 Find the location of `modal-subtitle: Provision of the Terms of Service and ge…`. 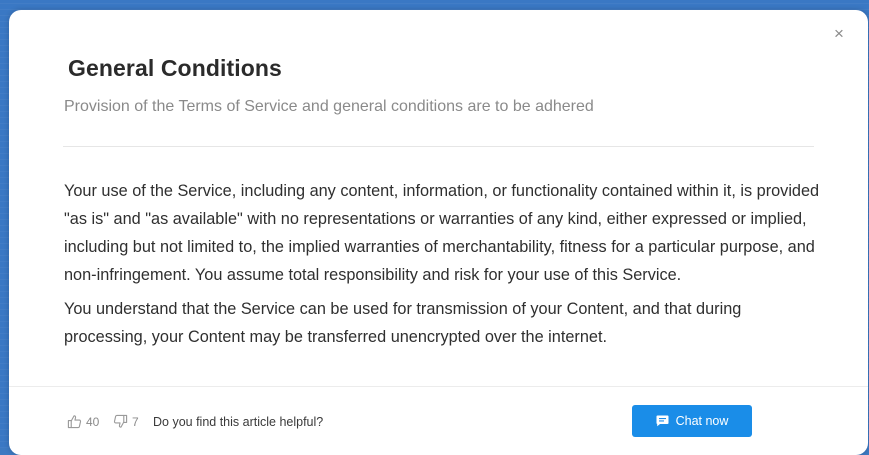

modal-subtitle: Provision of the Terms of Service and ge… is located at coordinates (329, 106).